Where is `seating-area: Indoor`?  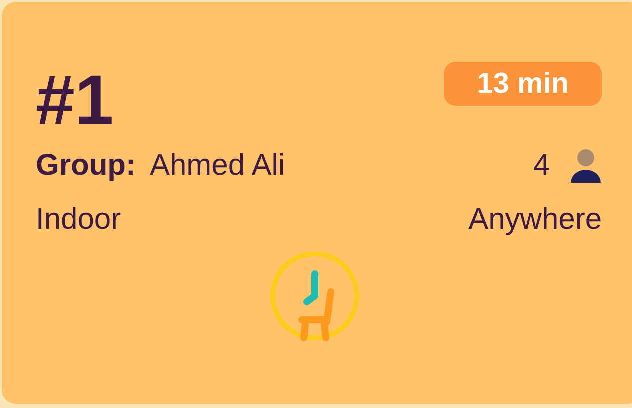
seating-area: Indoor is located at coordinates (79, 220).